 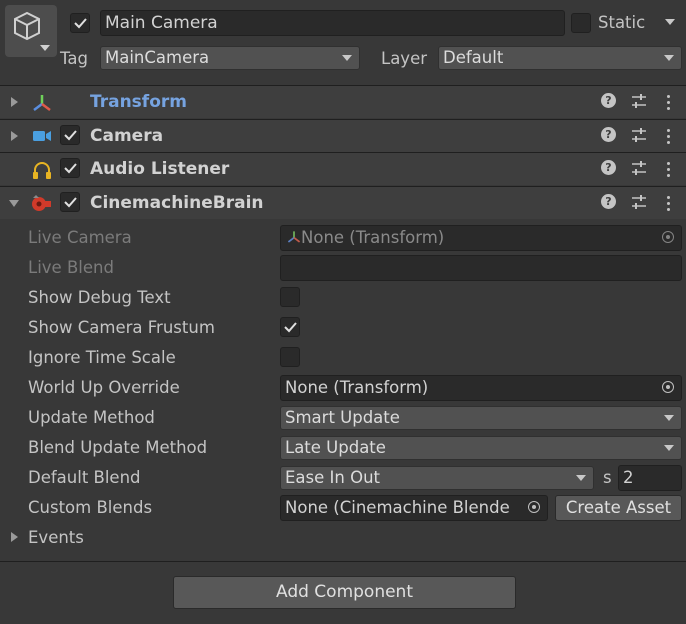 I want to click on default-blend-value: Ease In Out, so click(x=333, y=477).